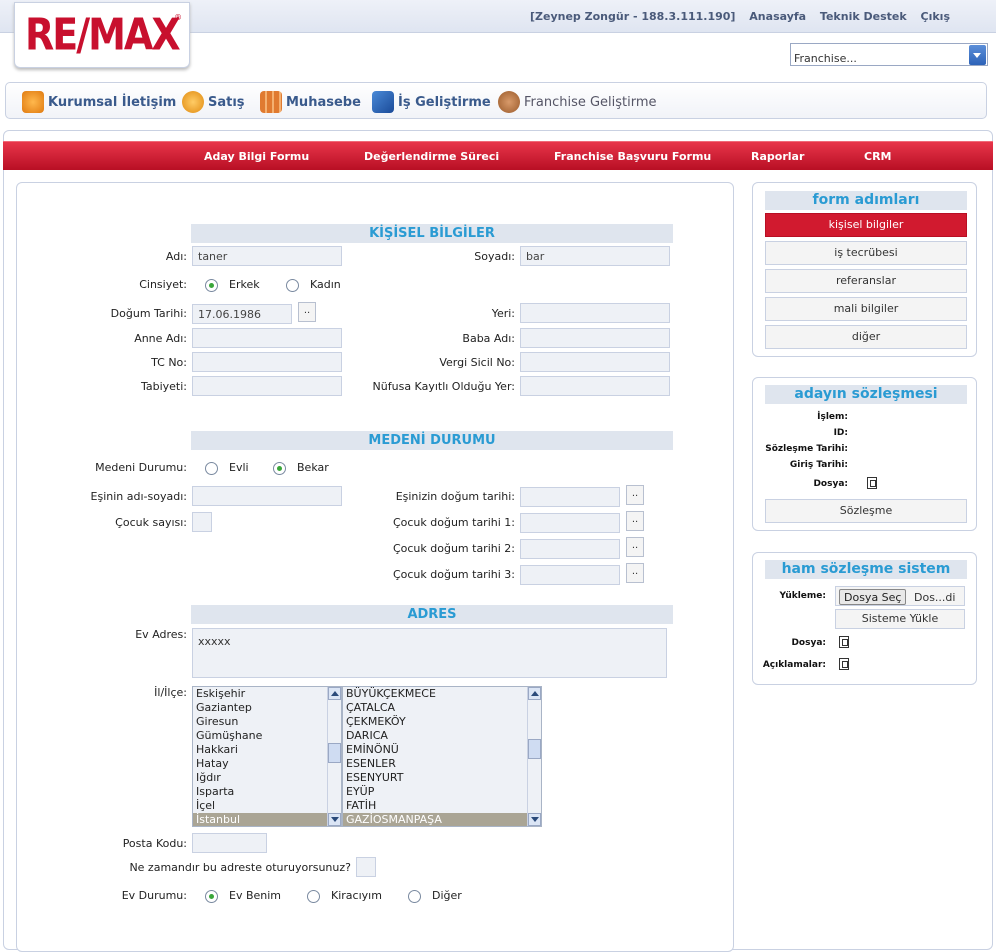 The width and height of the screenshot is (996, 952). What do you see at coordinates (366, 867) in the screenshot?
I see `ne-zaman-input` at bounding box center [366, 867].